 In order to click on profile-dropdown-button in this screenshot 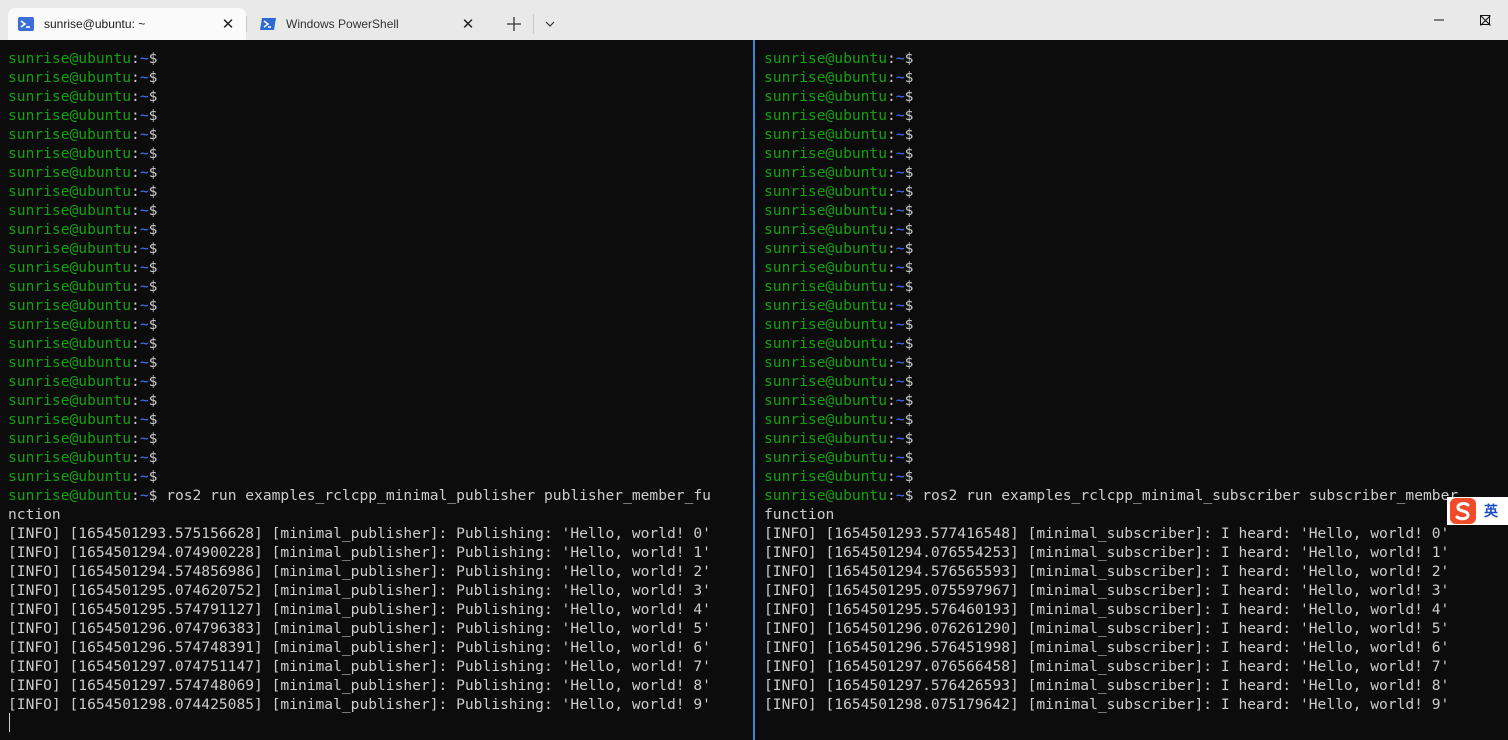, I will do `click(550, 24)`.